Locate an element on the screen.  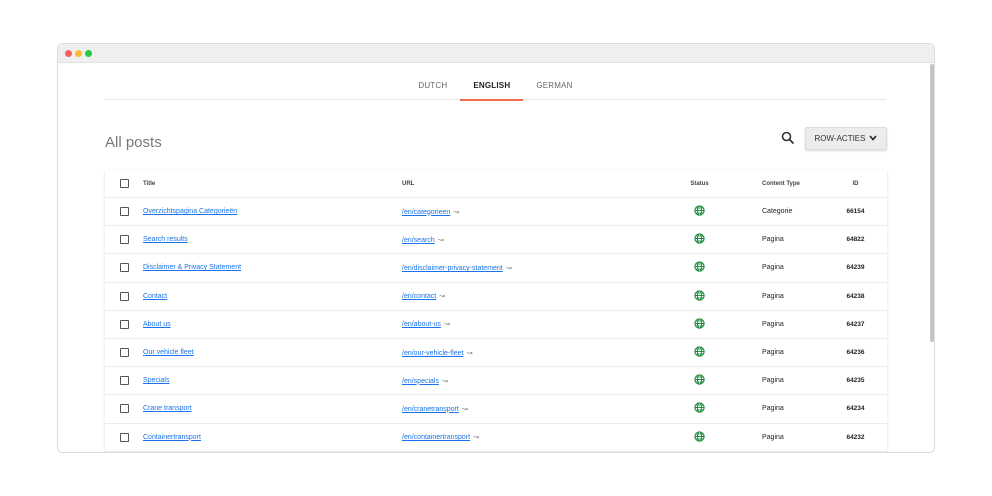
post-title-link: Containertransport is located at coordinates (172, 437).